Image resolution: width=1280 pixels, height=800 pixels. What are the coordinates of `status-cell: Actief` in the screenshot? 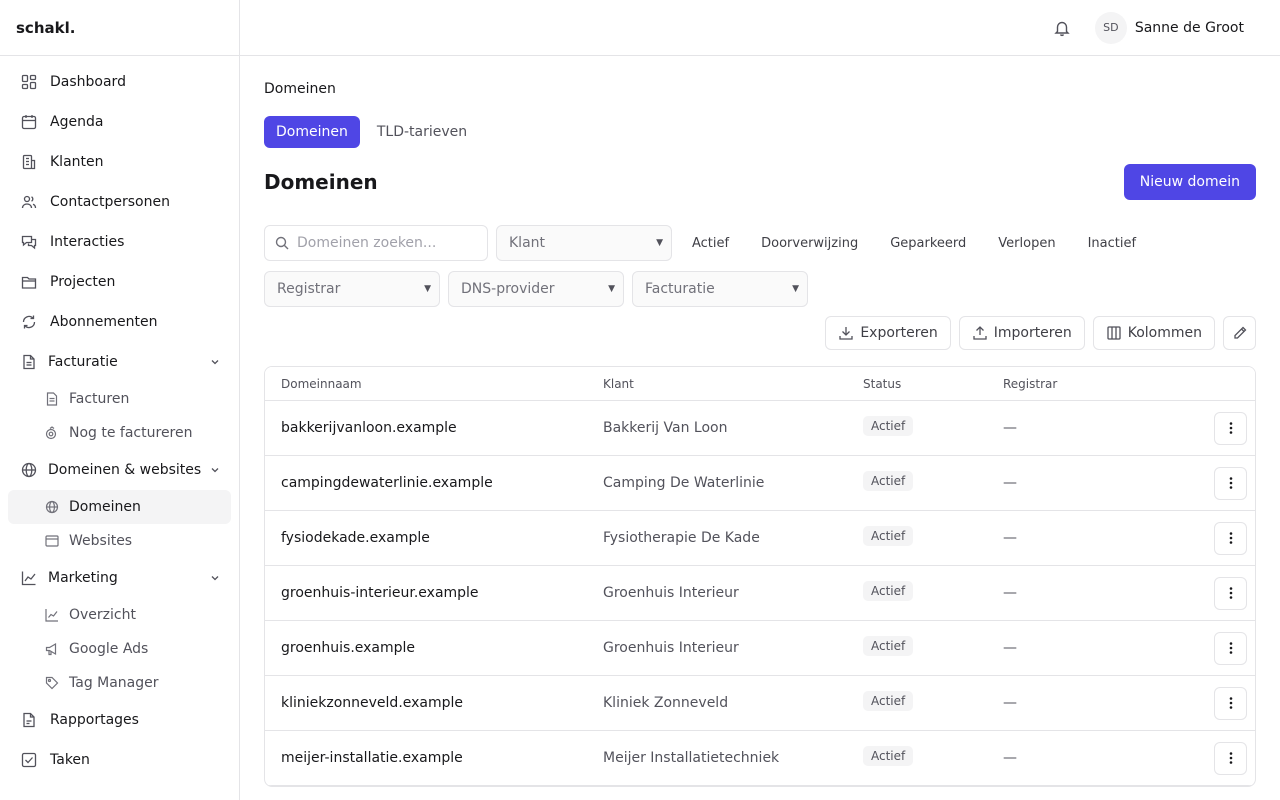 It's located at (933, 647).